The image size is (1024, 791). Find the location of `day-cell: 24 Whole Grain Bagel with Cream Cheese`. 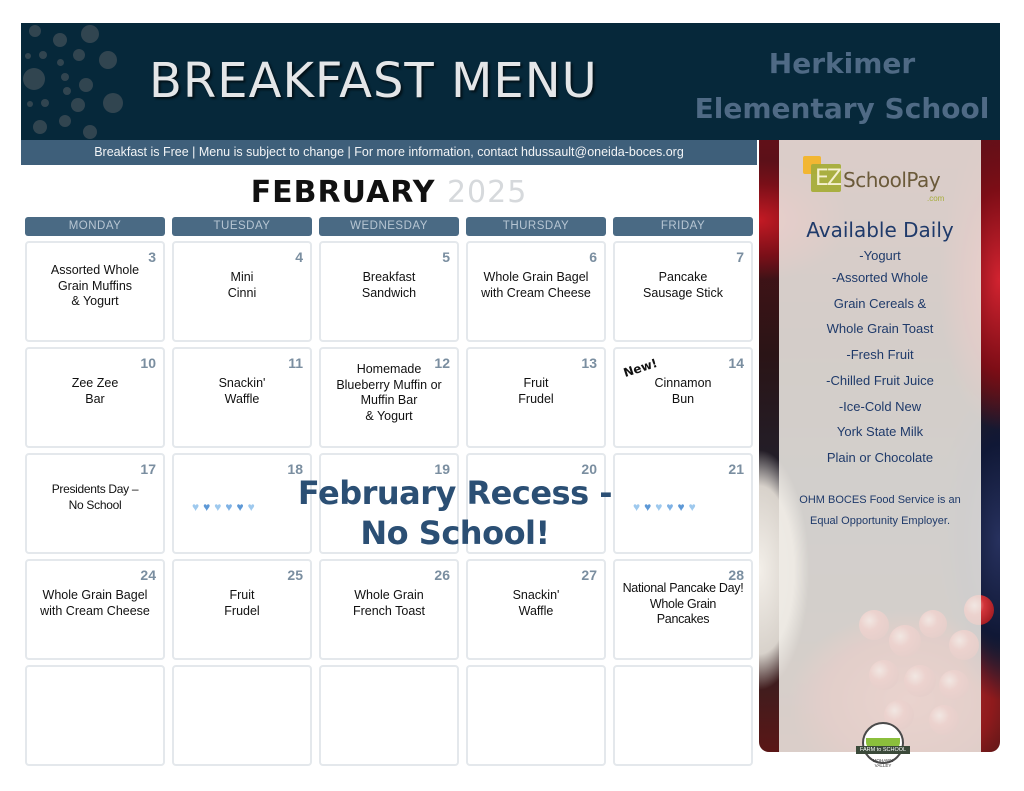

day-cell: 24 Whole Grain Bagel with Cream Cheese is located at coordinates (95, 609).